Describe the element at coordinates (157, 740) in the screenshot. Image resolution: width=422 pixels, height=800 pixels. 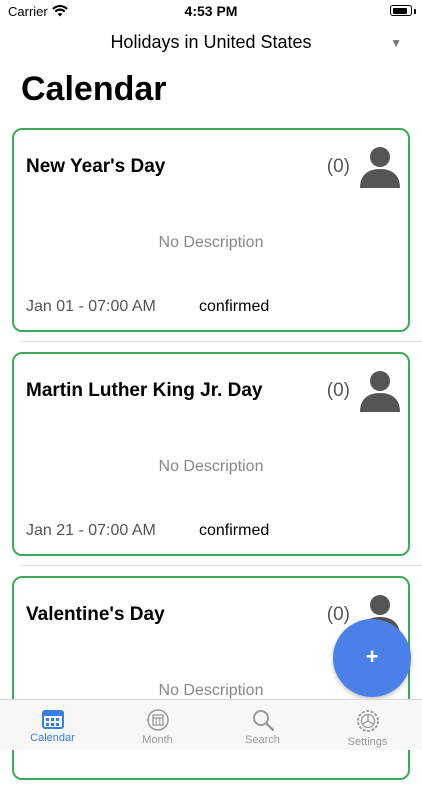
I see `tab-label: Month` at that location.